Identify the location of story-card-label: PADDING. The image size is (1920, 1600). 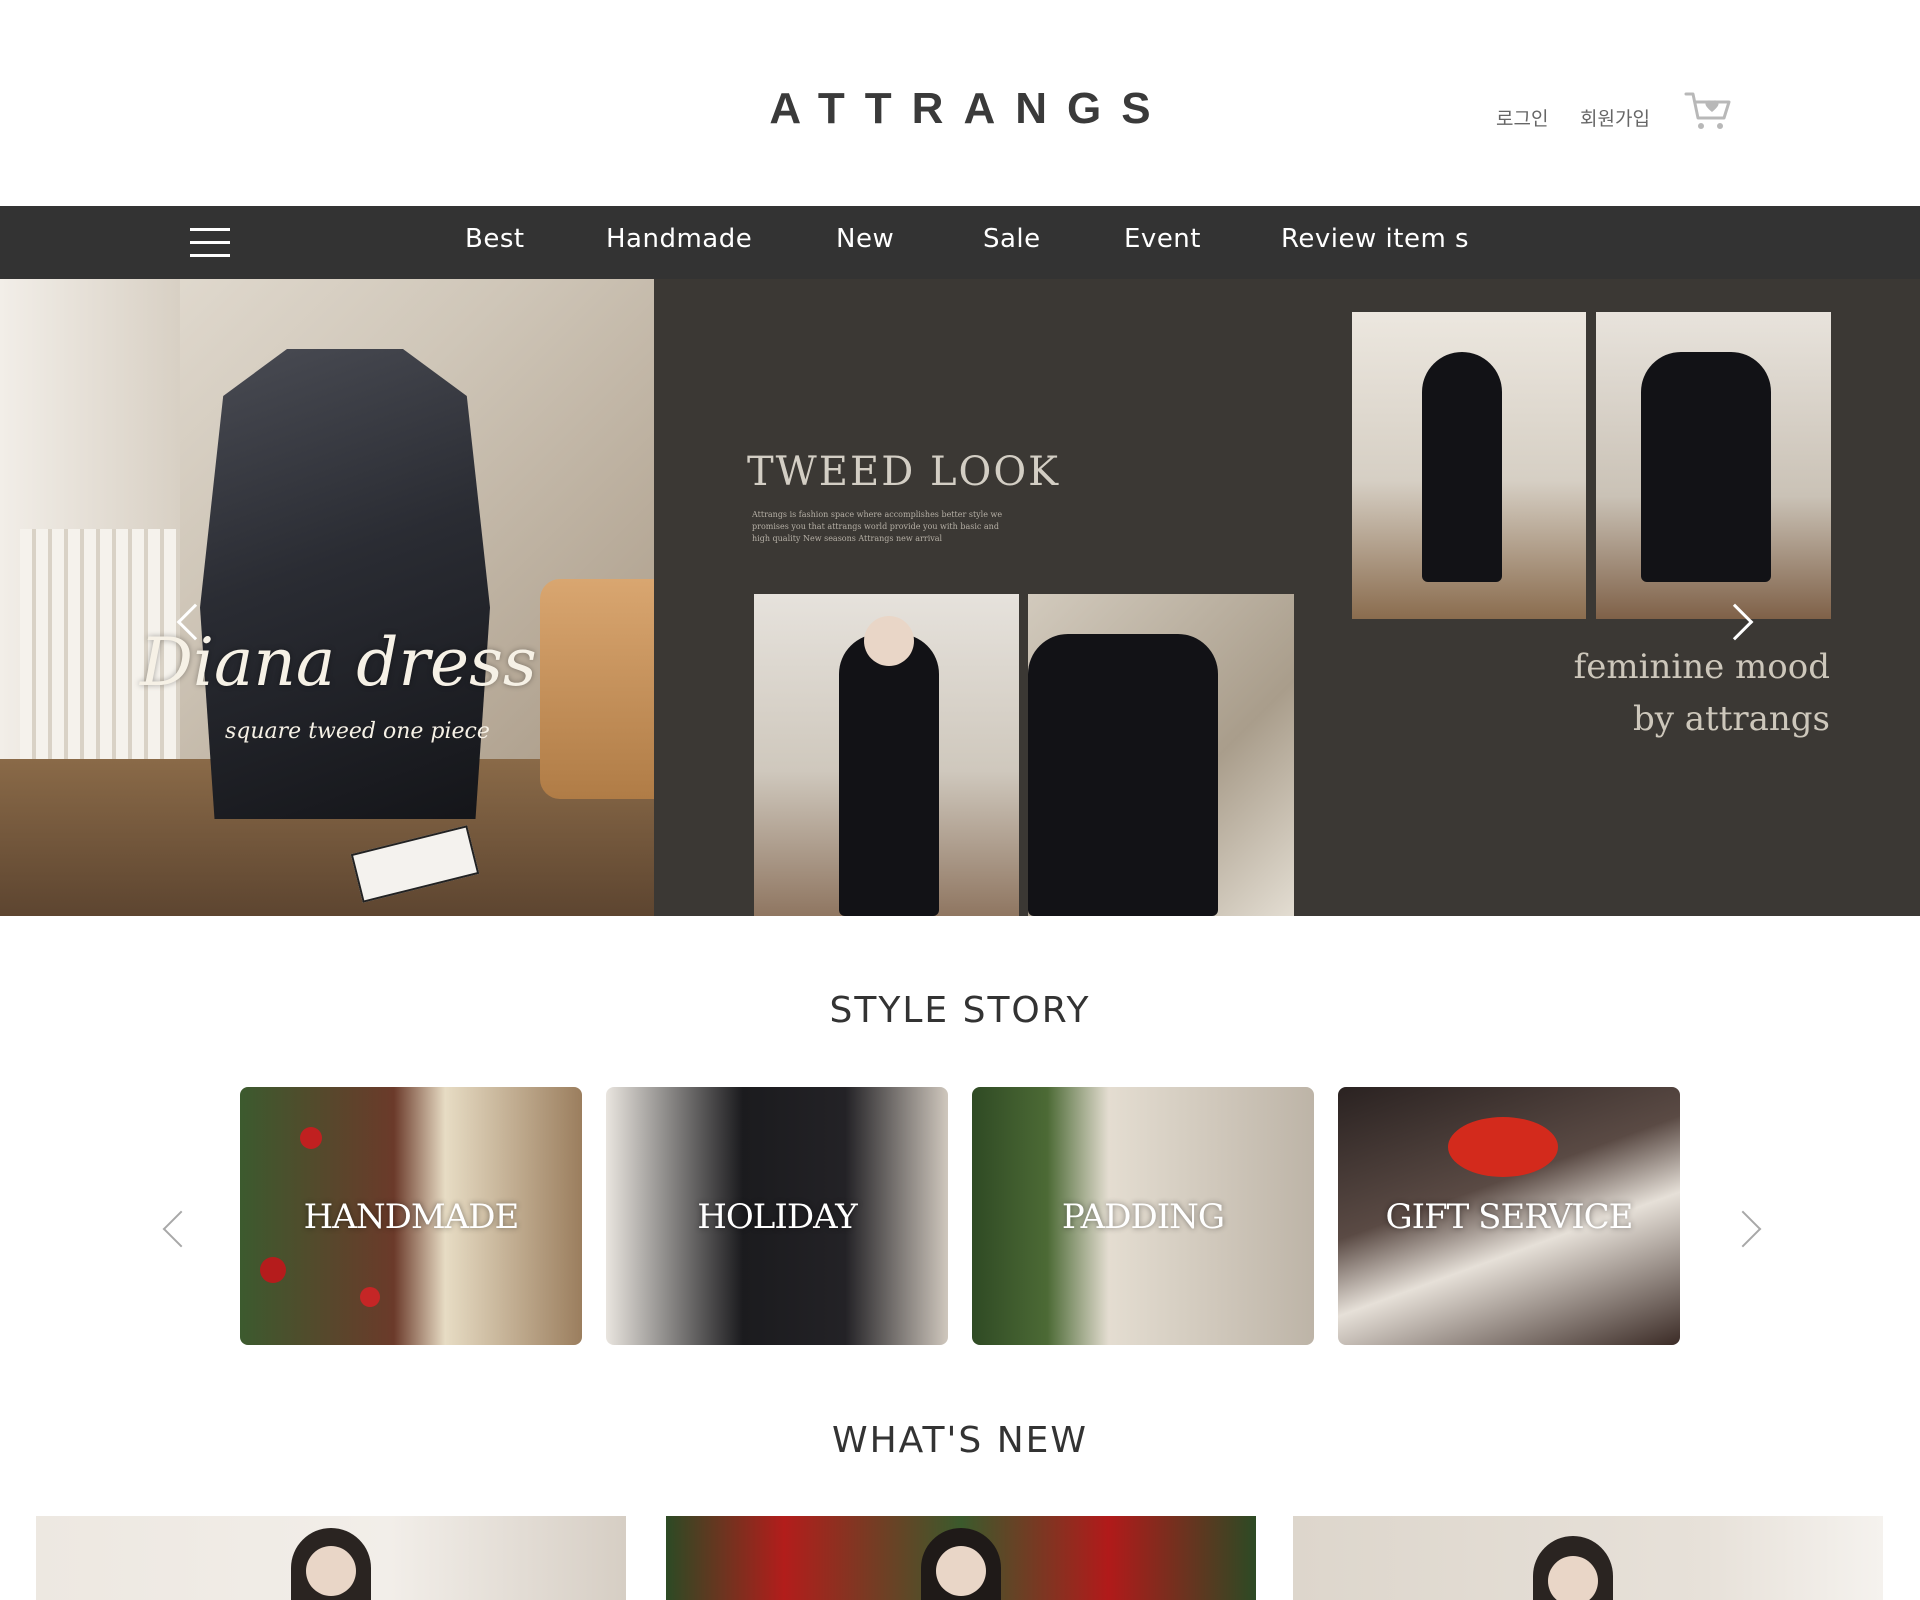
(1143, 1217).